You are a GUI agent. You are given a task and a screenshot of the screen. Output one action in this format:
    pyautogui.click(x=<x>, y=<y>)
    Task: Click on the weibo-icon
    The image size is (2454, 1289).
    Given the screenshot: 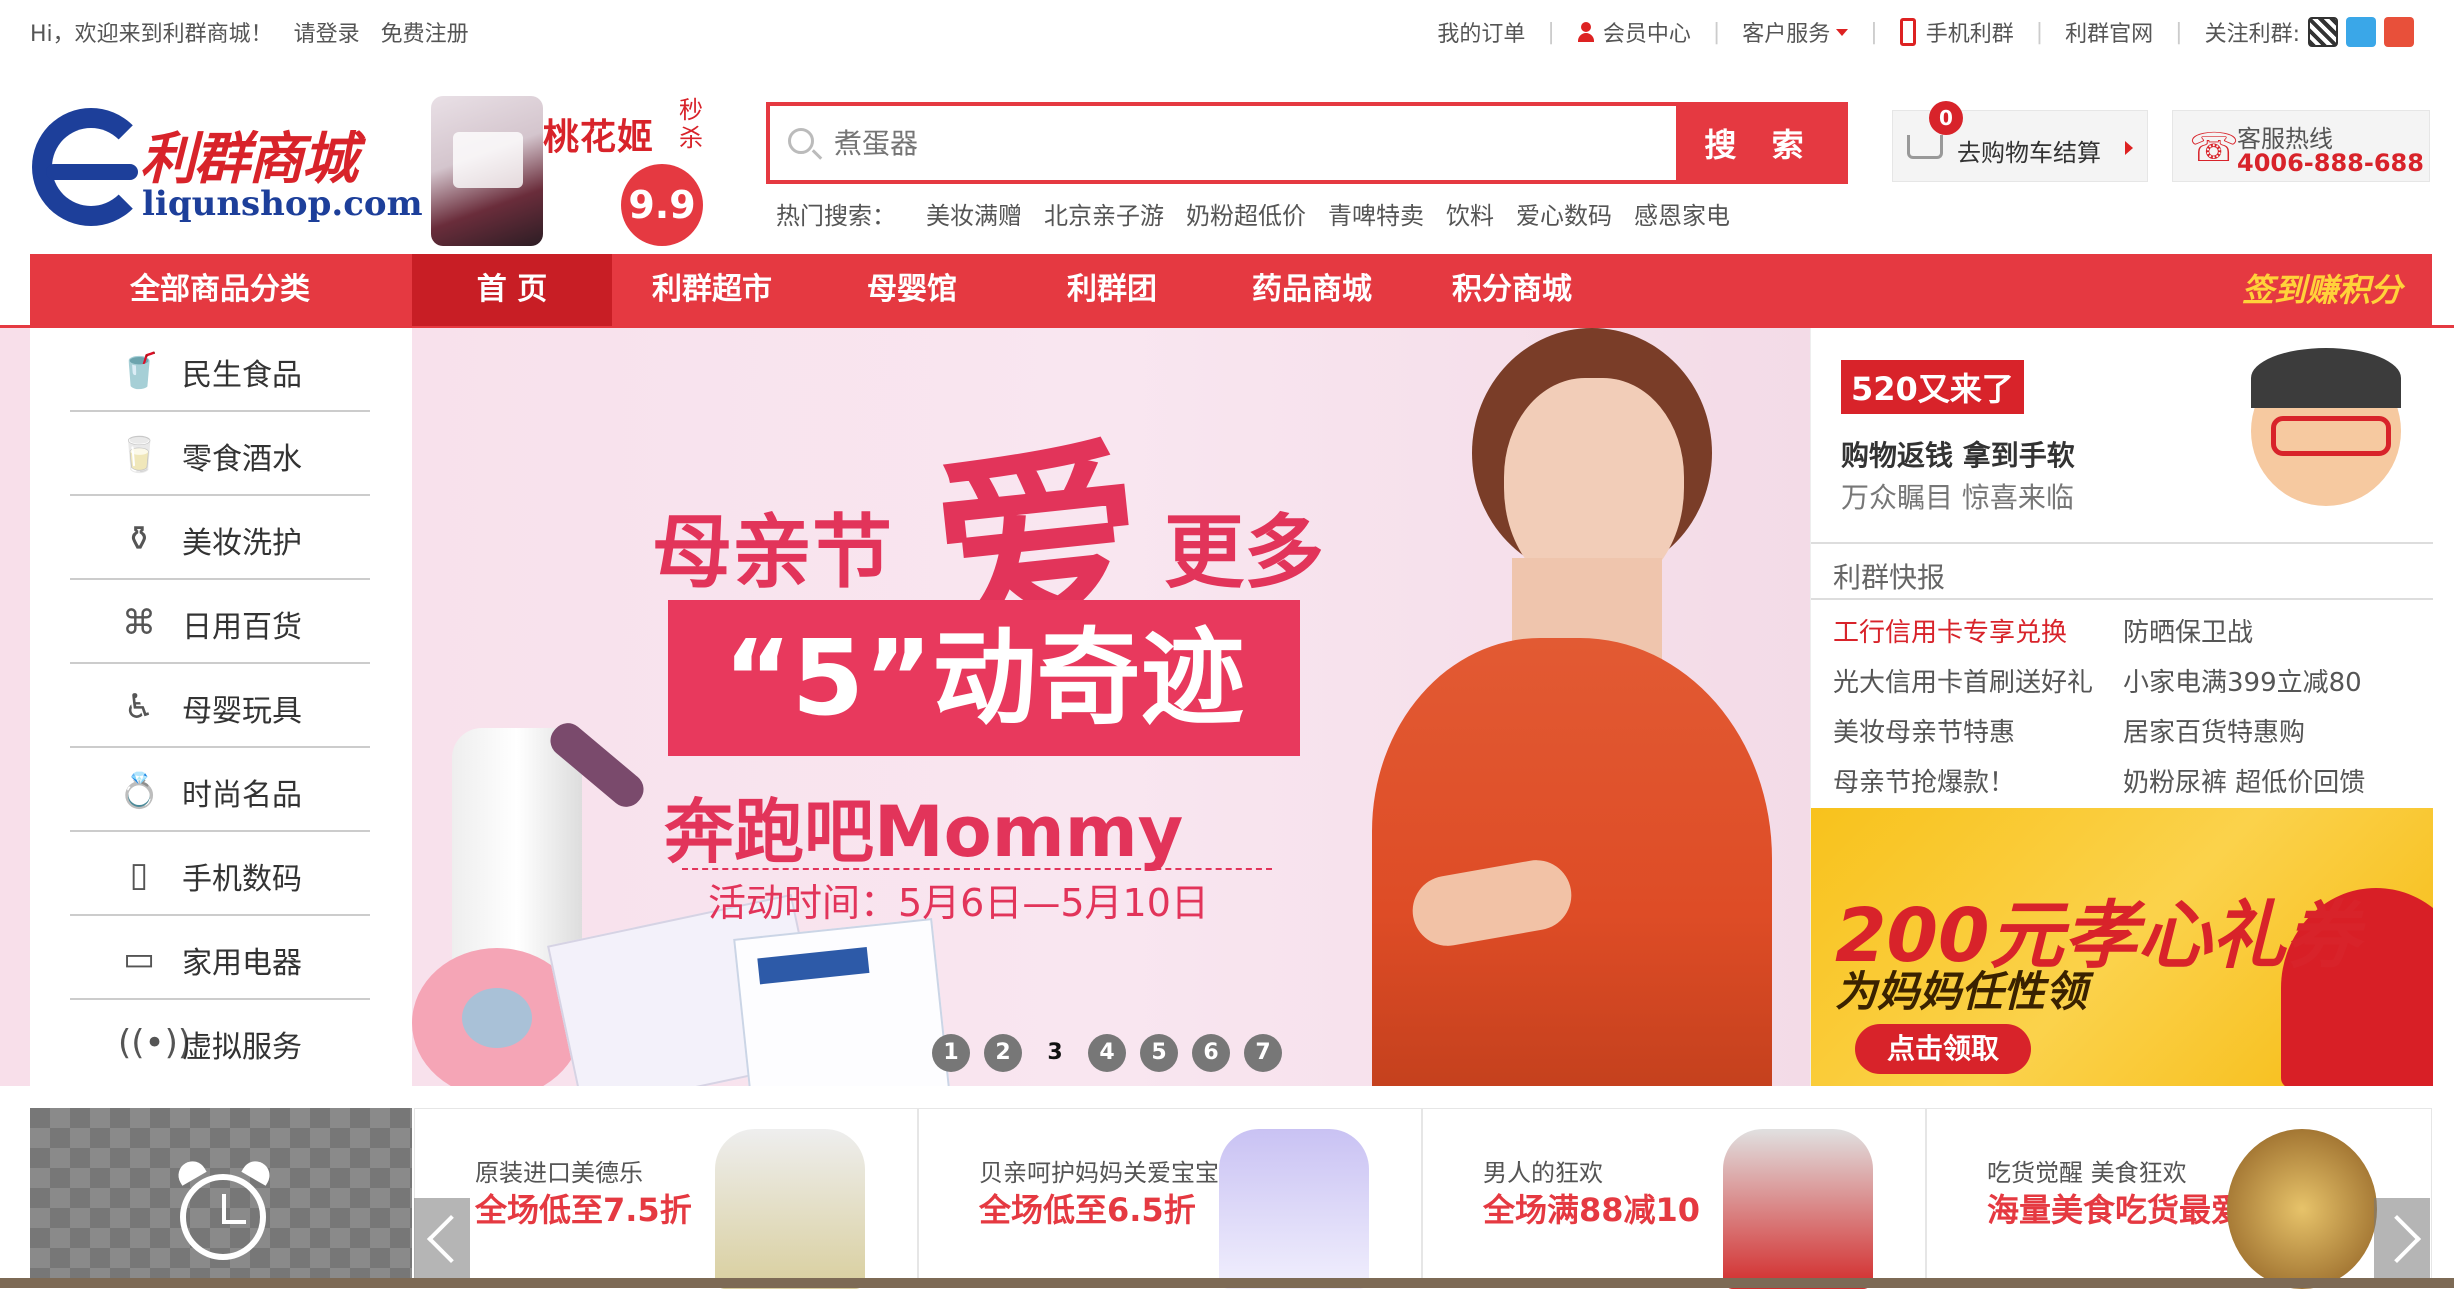 What is the action you would take?
    pyautogui.click(x=2399, y=32)
    